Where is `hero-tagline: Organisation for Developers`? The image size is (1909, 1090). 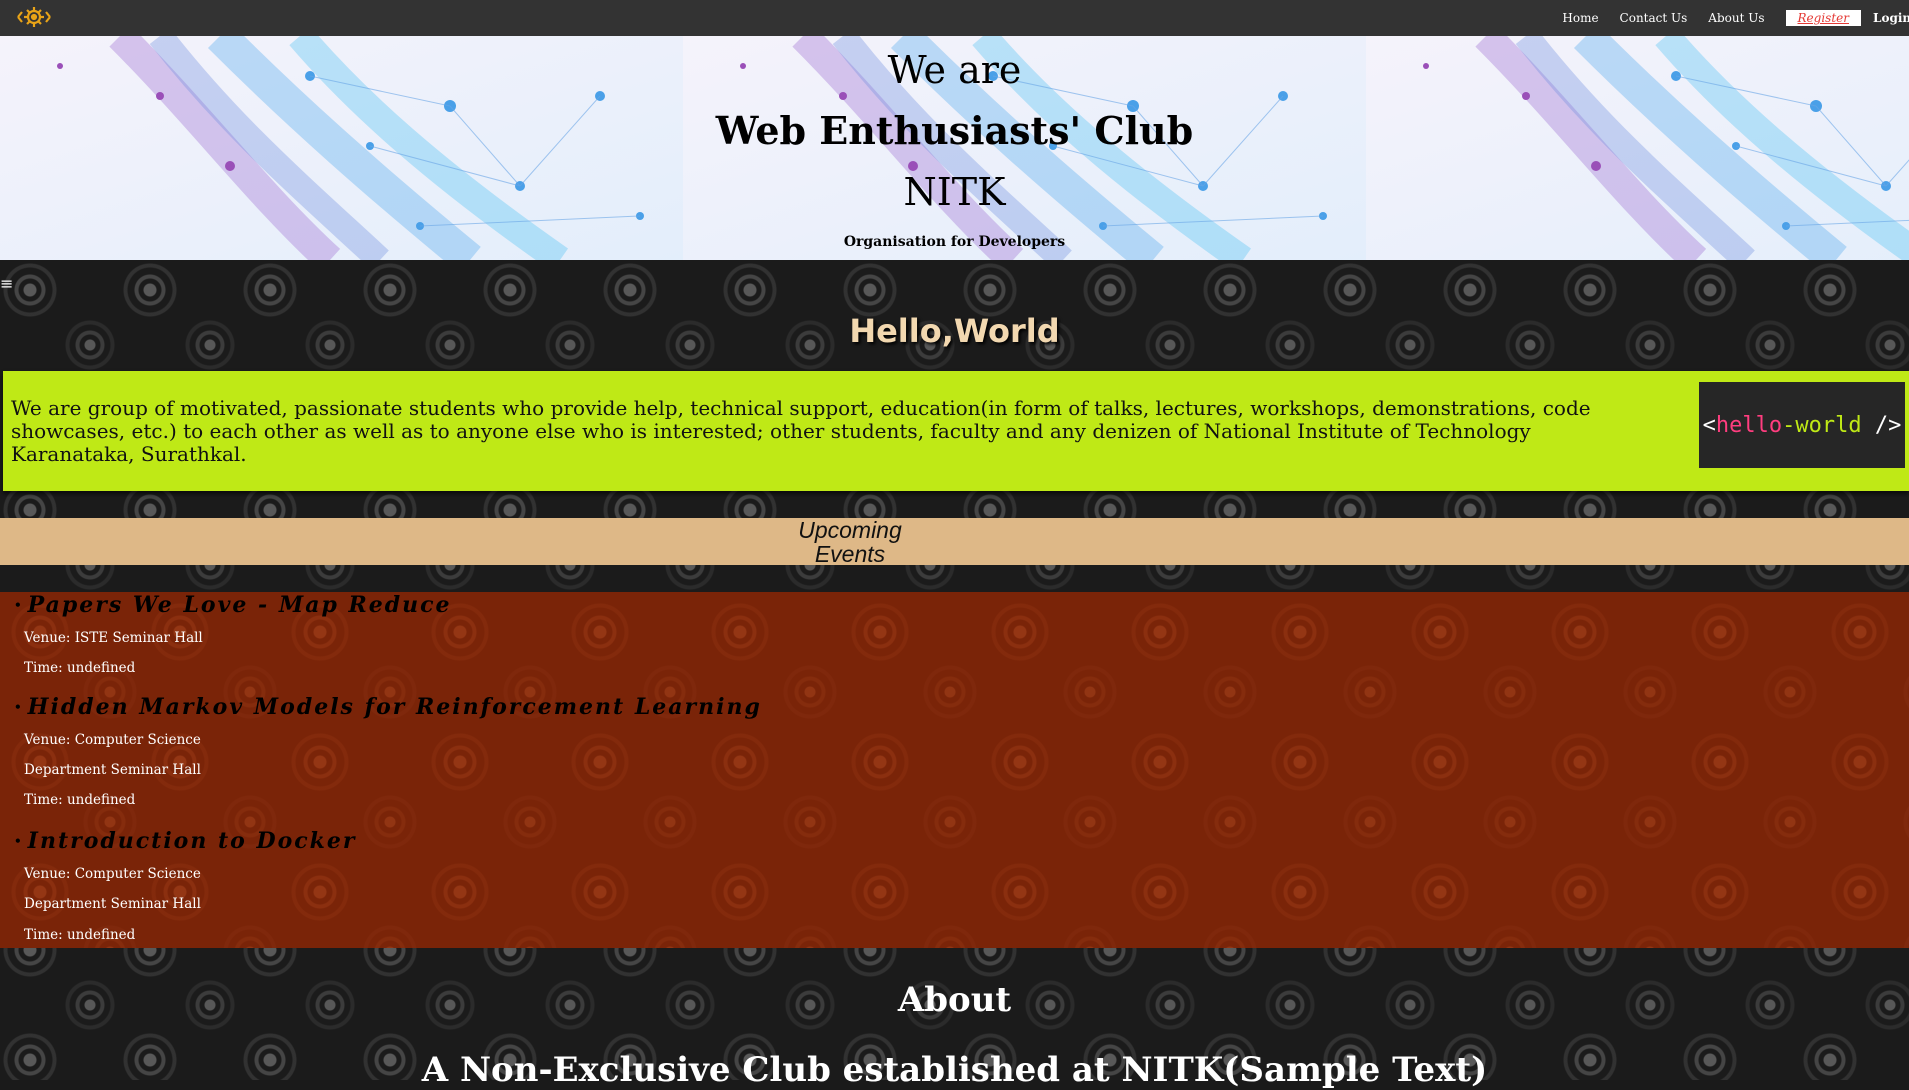 hero-tagline: Organisation for Developers is located at coordinates (954, 242).